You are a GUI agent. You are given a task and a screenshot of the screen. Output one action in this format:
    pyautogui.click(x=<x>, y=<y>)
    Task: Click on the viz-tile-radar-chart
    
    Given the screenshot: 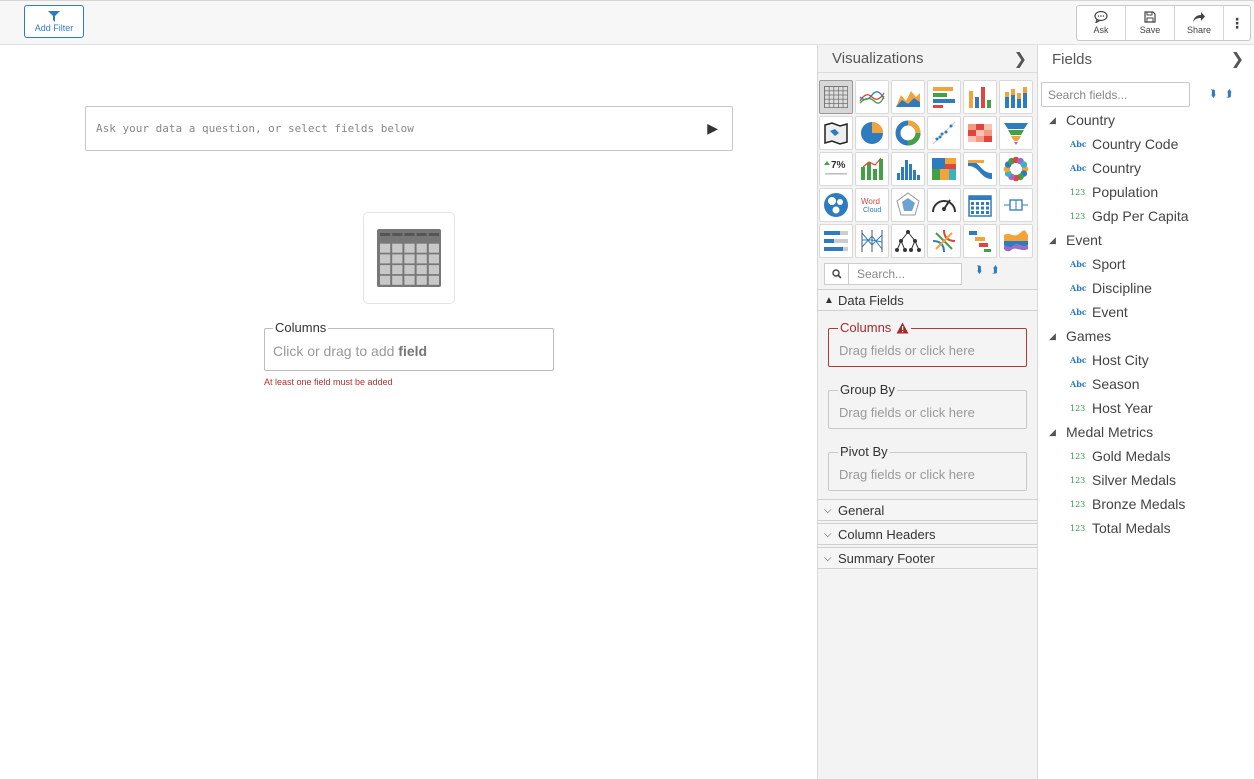 What is the action you would take?
    pyautogui.click(x=908, y=205)
    